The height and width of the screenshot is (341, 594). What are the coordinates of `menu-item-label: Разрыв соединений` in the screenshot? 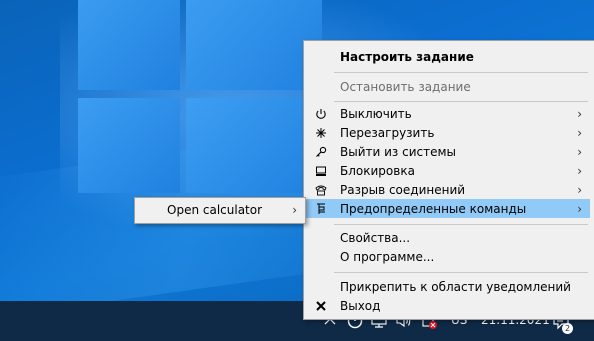 It's located at (403, 189).